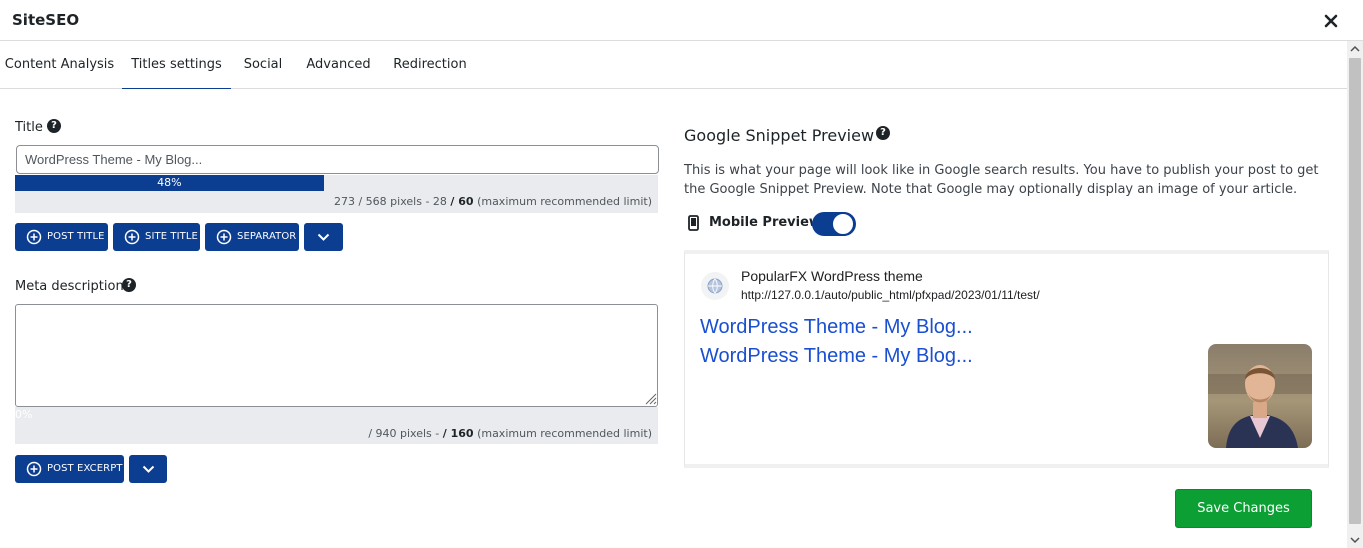 The image size is (1363, 548). Describe the element at coordinates (779, 135) in the screenshot. I see `snippet-preview-heading: Google Snippet Preview` at that location.